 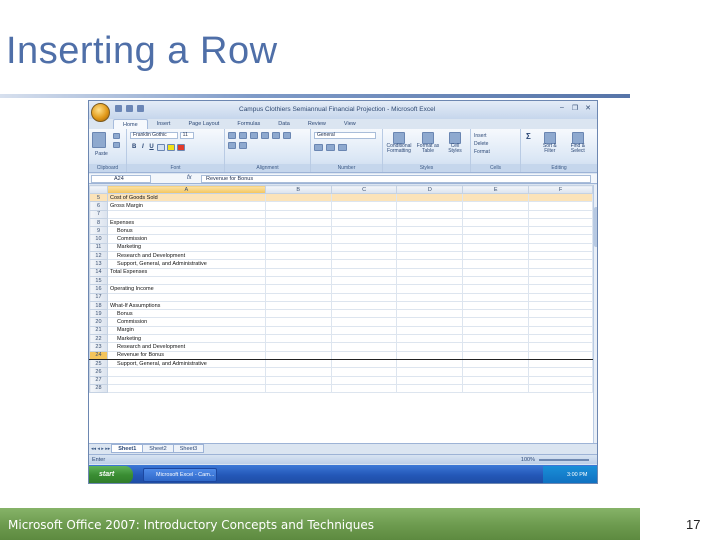 I want to click on align-center-icon, so click(x=287, y=135).